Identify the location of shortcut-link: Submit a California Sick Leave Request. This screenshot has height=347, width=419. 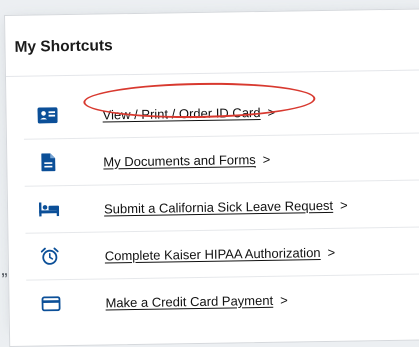
(218, 206).